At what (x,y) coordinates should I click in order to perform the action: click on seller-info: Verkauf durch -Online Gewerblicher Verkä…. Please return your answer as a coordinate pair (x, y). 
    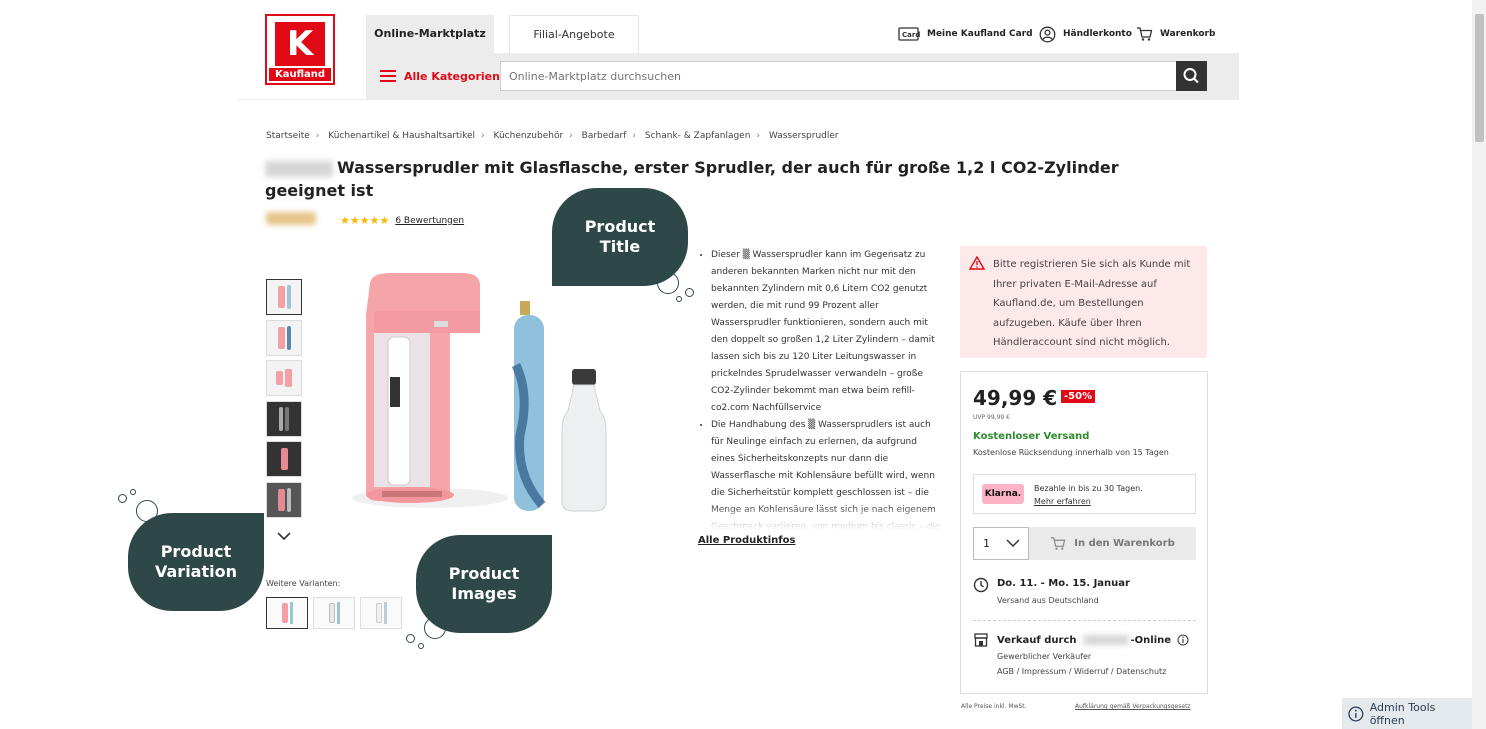
    Looking at the image, I should click on (1081, 654).